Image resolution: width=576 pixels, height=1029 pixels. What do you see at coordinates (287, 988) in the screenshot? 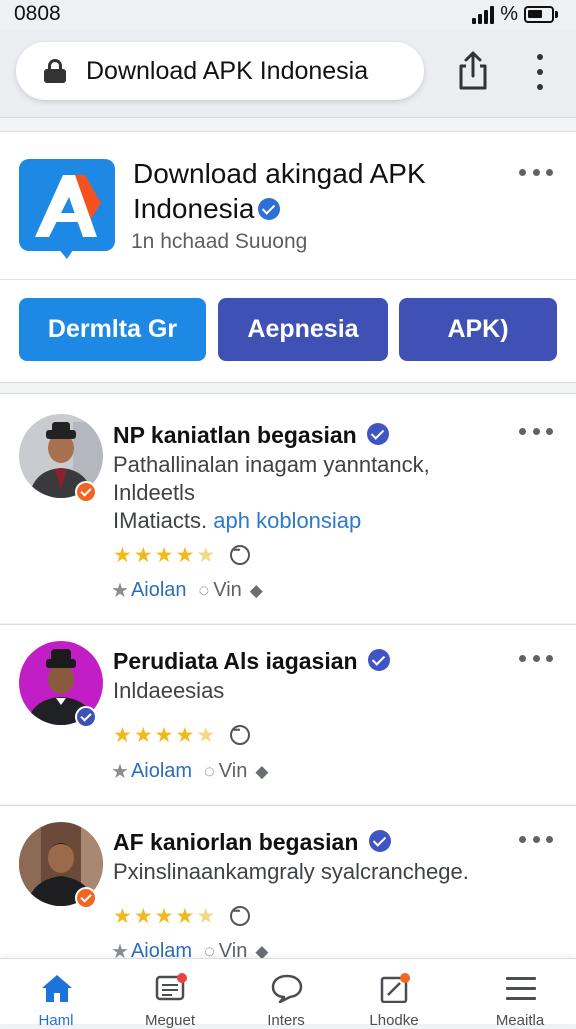
I see `chat-bubble-icon` at bounding box center [287, 988].